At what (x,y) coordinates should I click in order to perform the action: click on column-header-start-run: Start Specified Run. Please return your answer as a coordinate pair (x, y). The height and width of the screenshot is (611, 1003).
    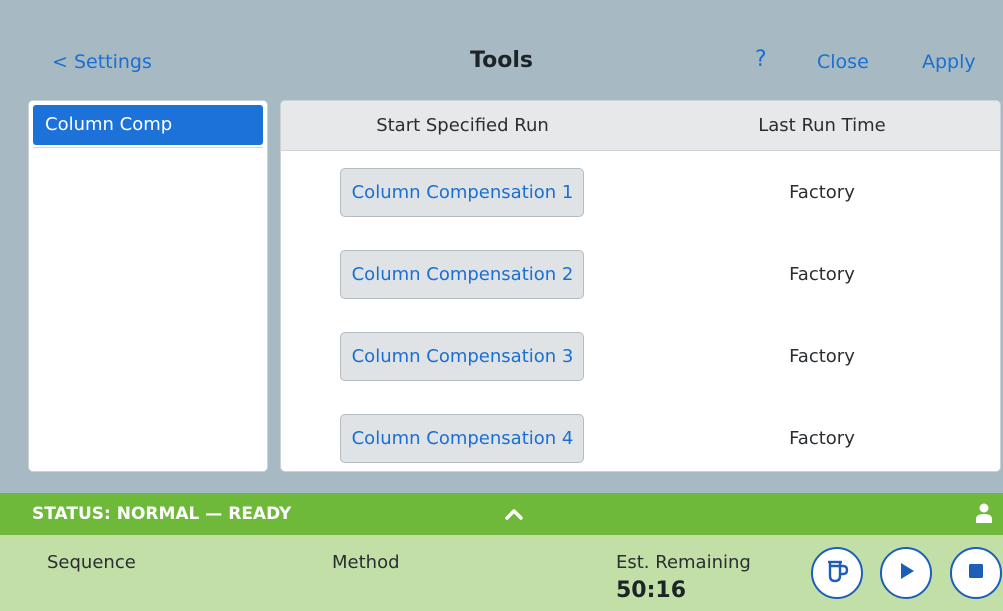
    Looking at the image, I should click on (462, 125).